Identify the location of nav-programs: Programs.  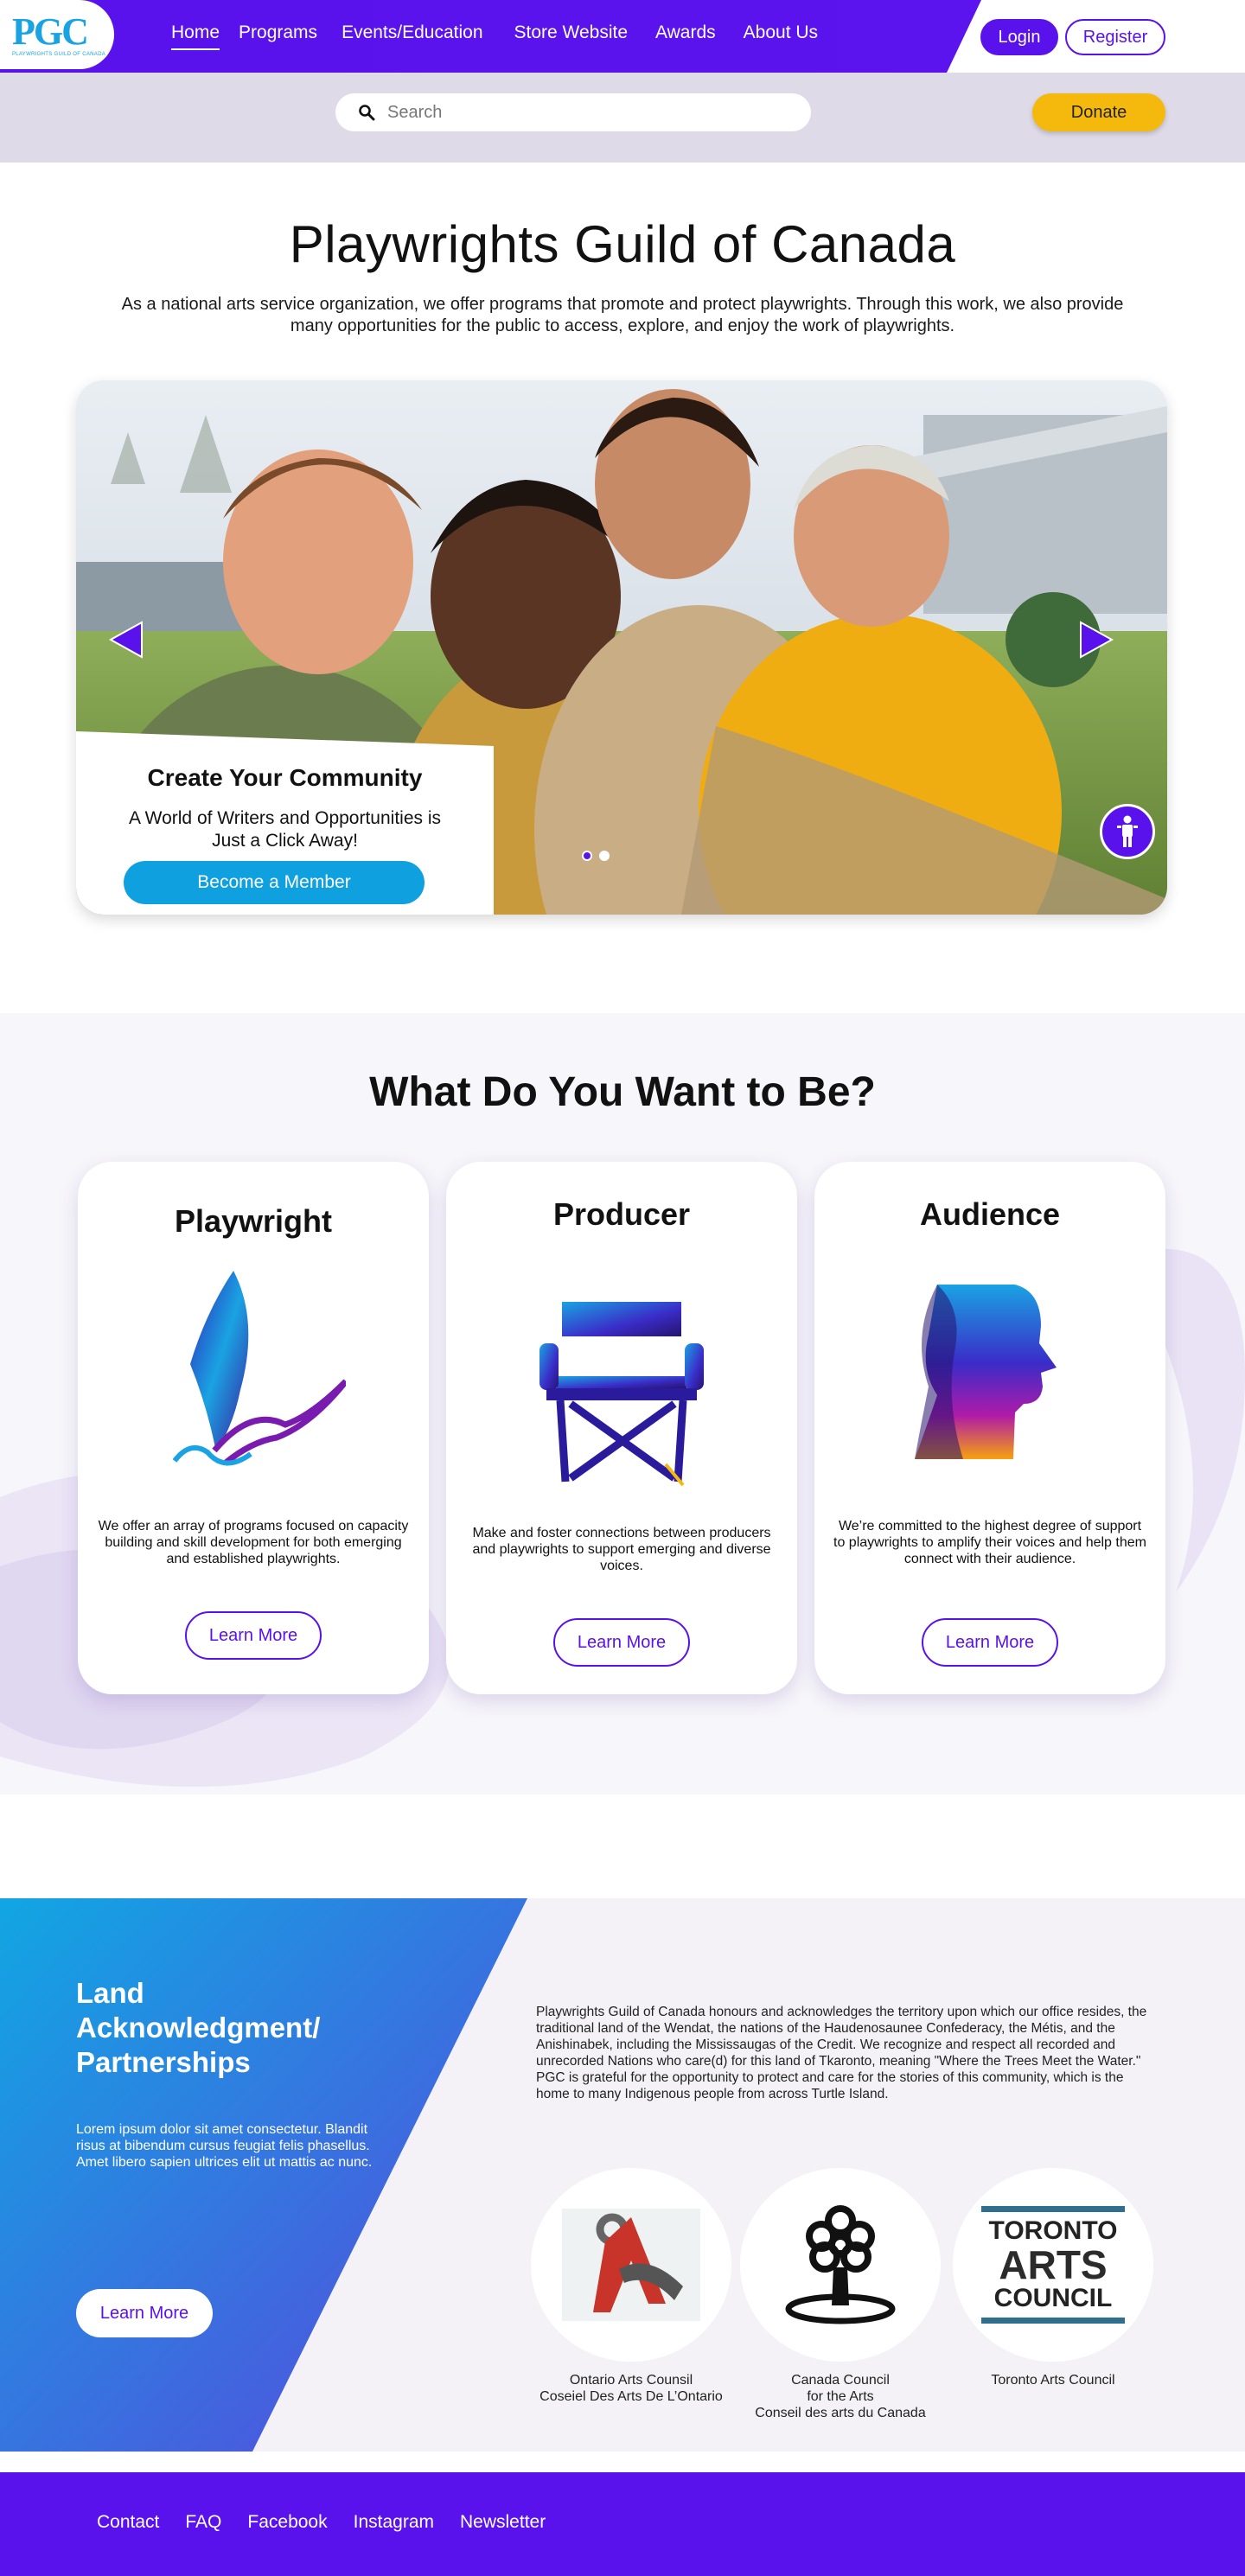
(278, 32).